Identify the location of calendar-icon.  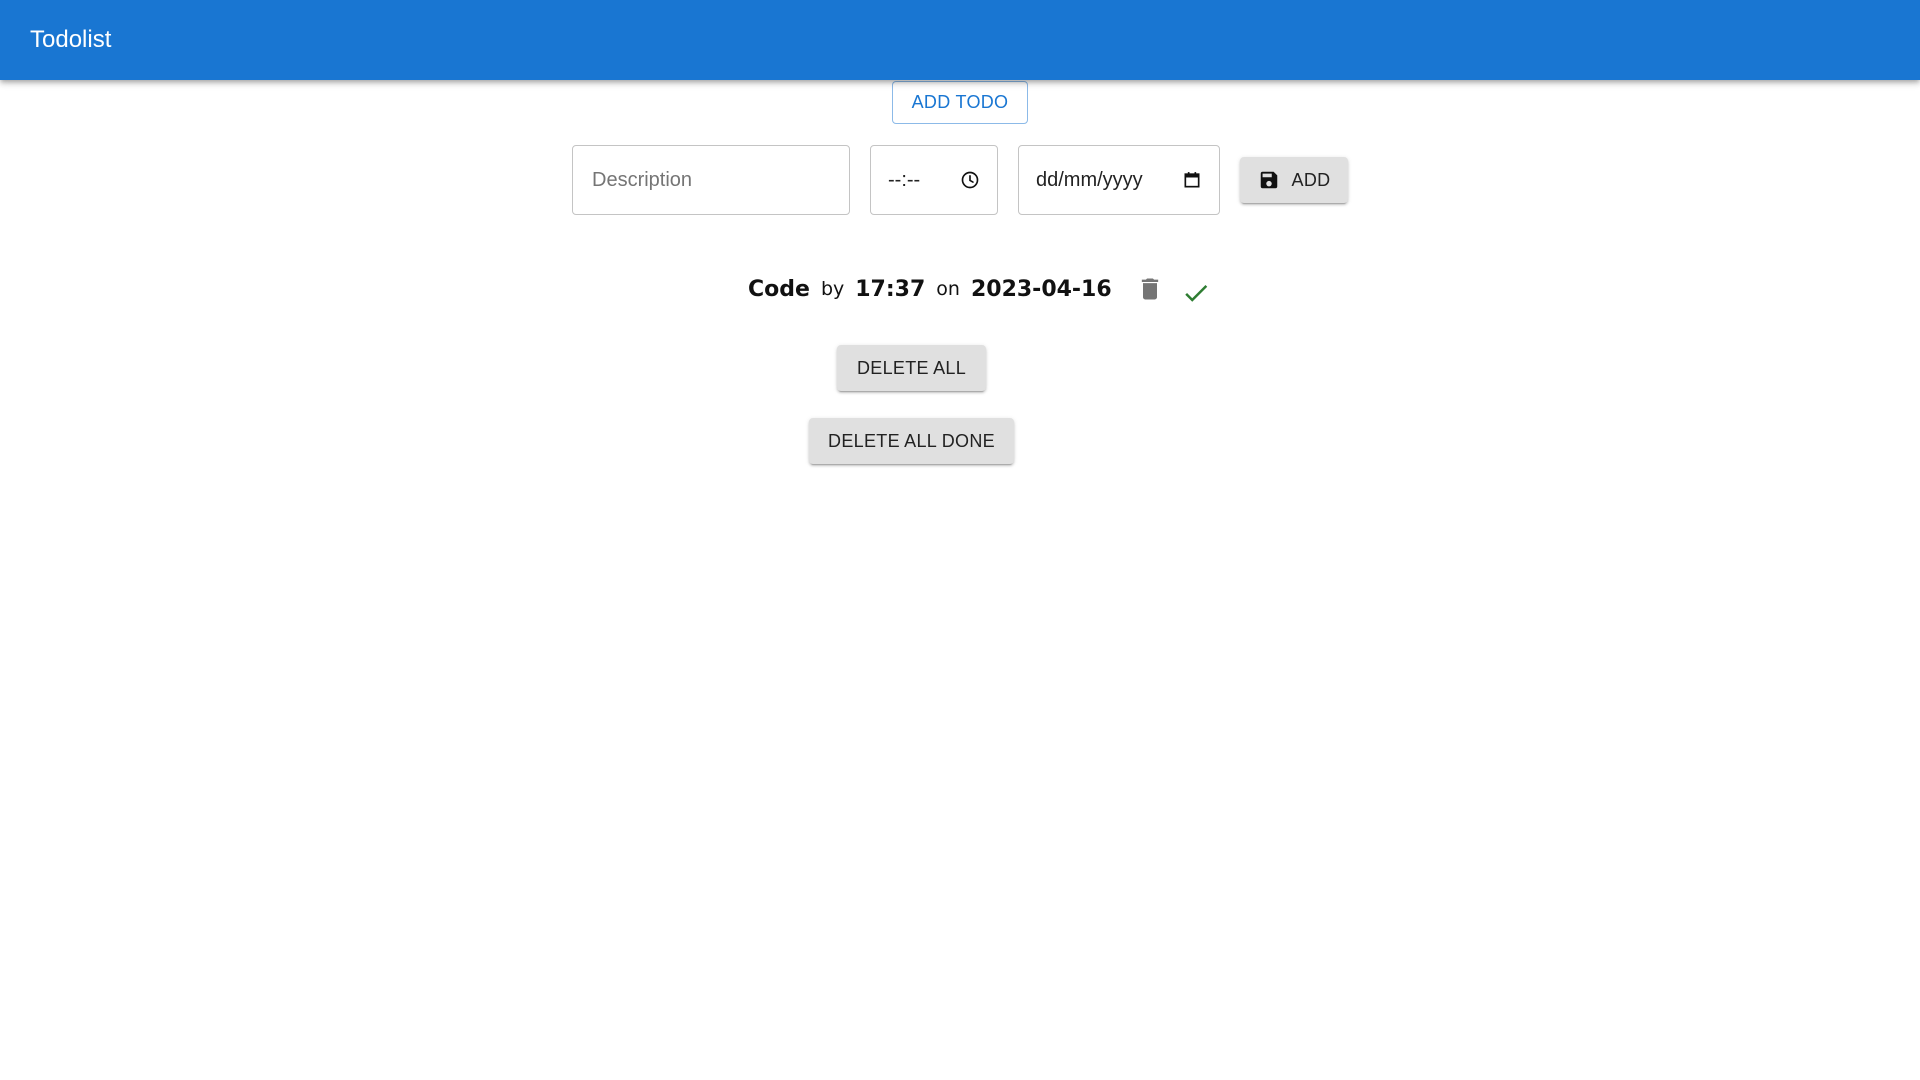
(1192, 180).